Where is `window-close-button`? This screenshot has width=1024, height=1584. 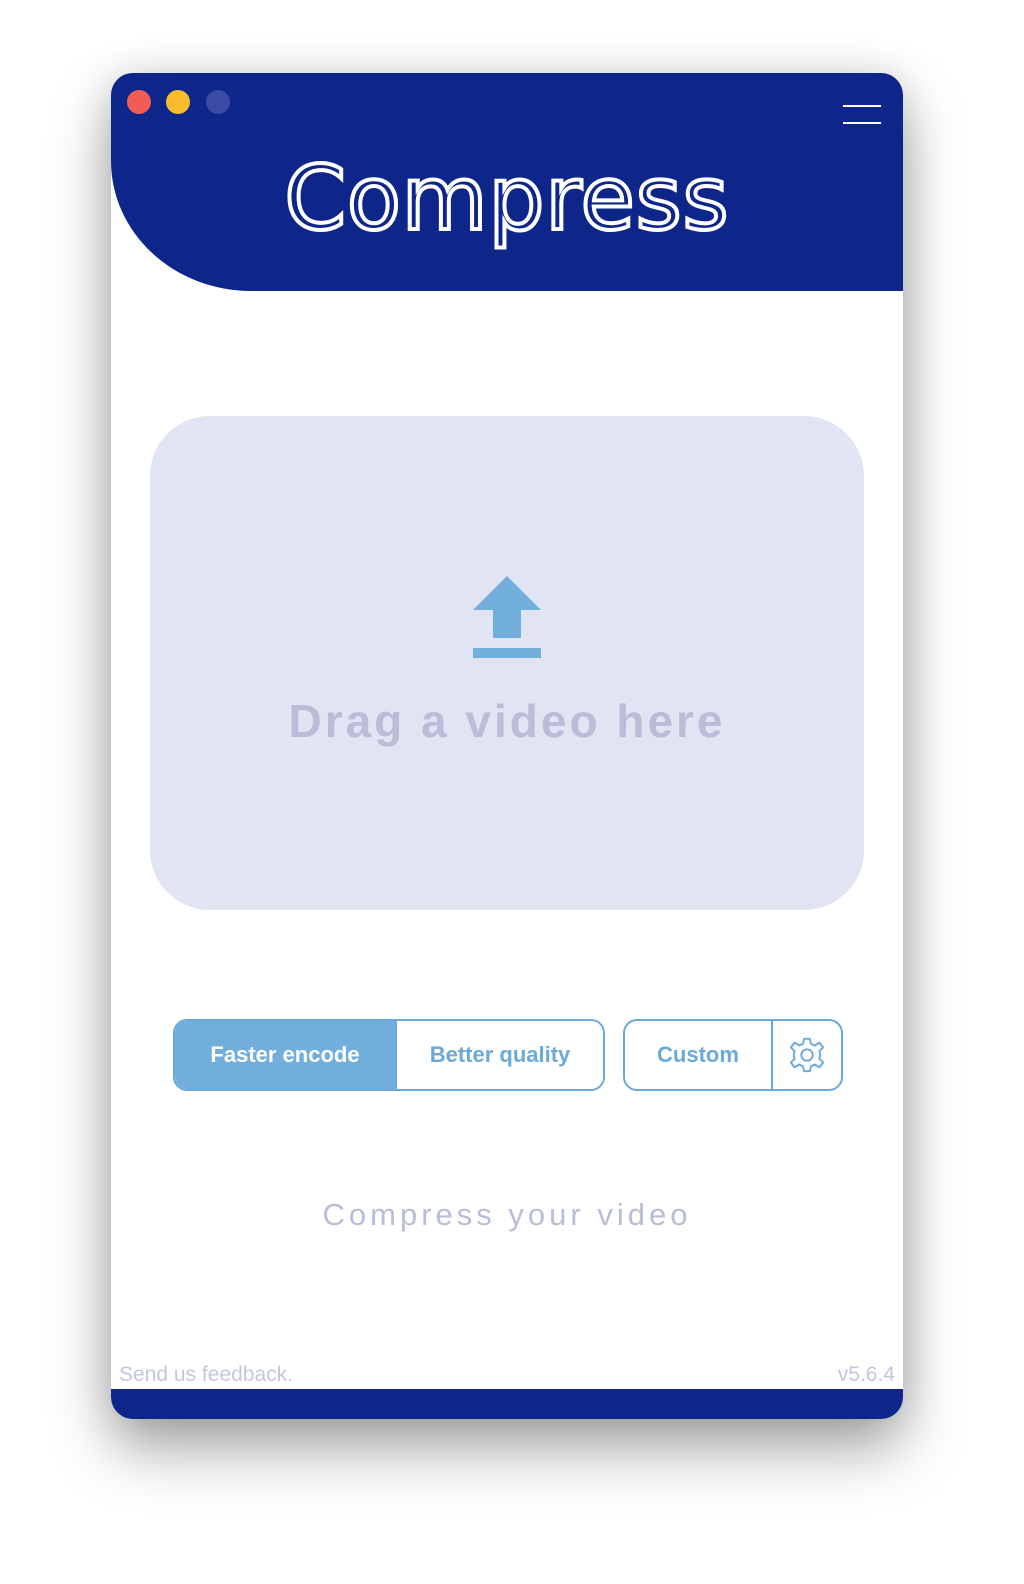 window-close-button is located at coordinates (139, 102).